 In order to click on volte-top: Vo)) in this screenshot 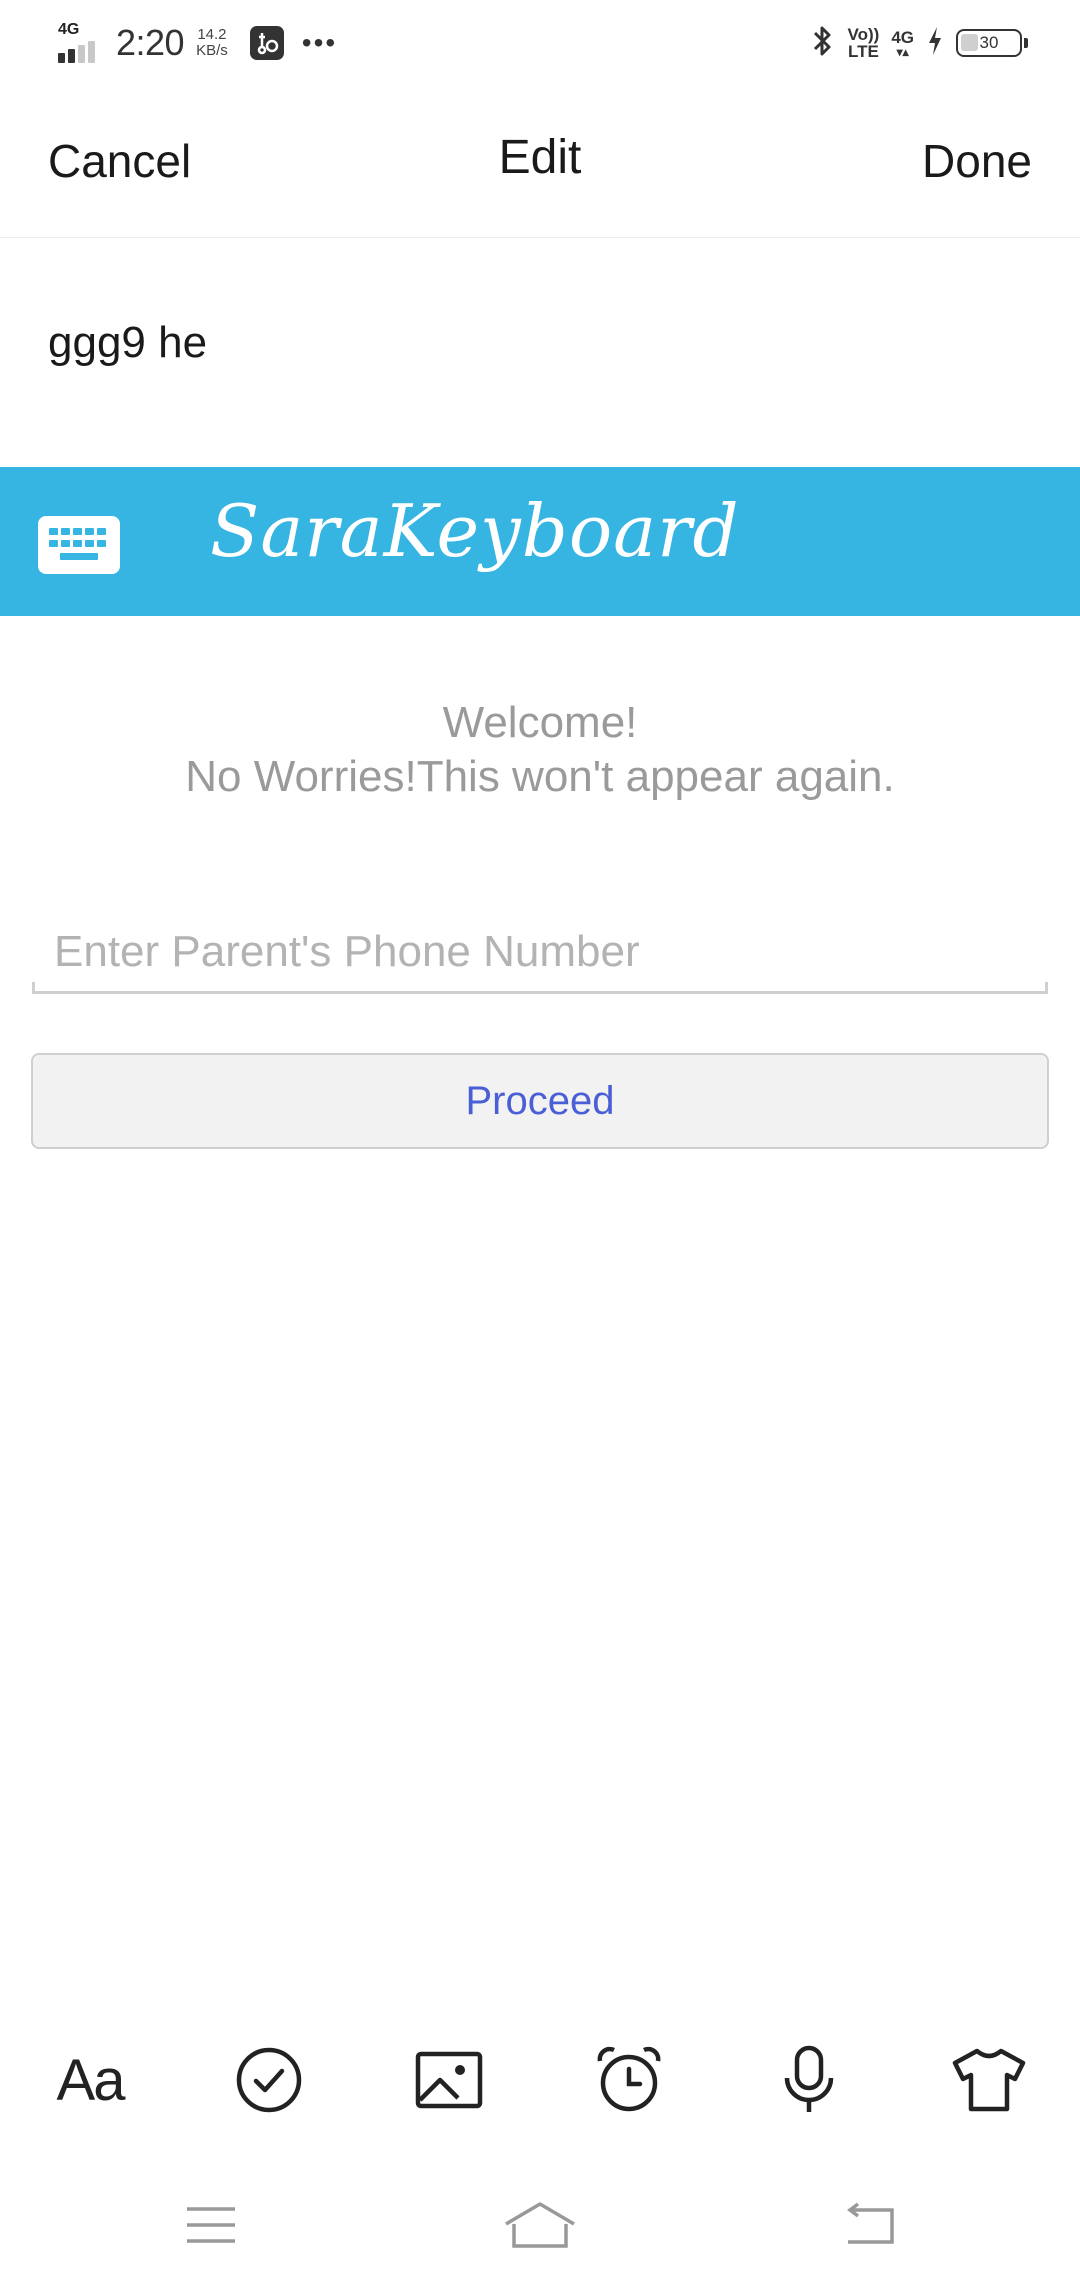, I will do `click(863, 34)`.